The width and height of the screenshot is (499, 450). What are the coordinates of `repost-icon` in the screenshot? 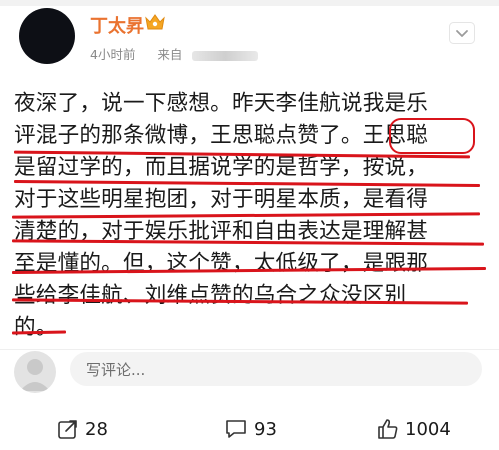 It's located at (67, 429).